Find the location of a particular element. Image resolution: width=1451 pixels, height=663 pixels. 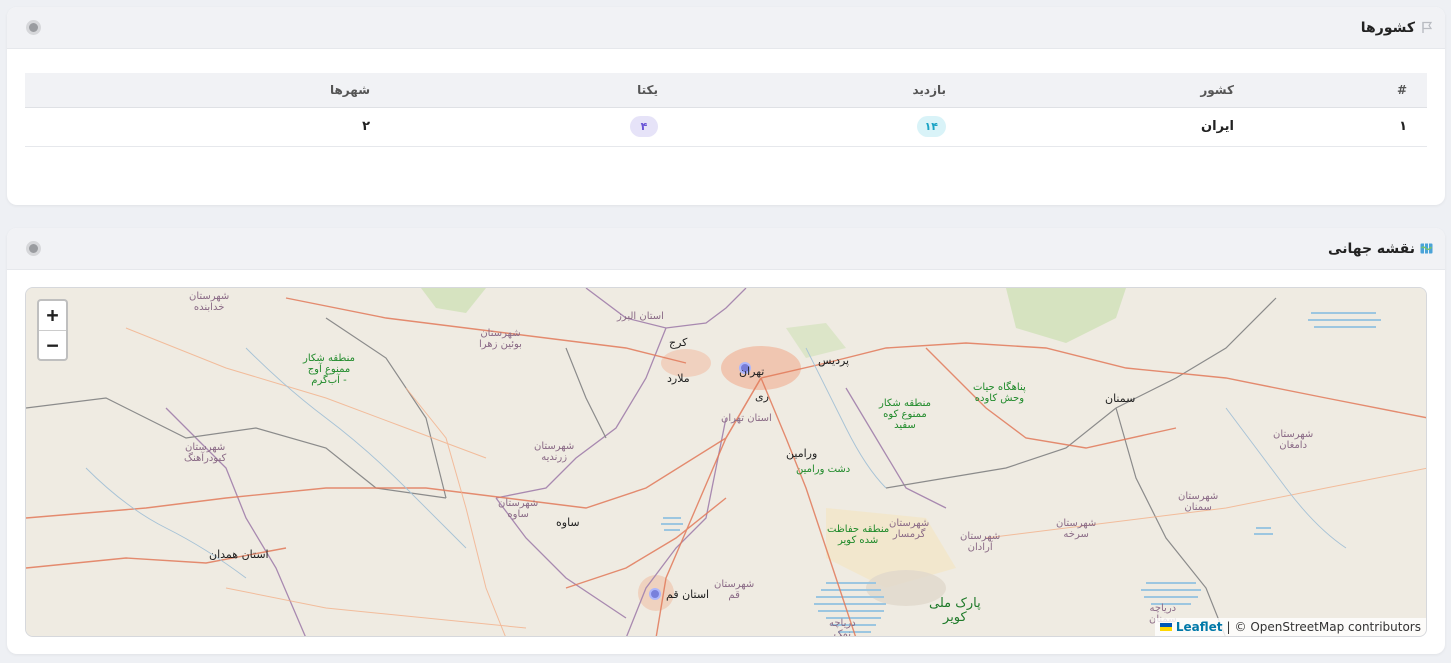

zoom-out-button: − is located at coordinates (52, 344).